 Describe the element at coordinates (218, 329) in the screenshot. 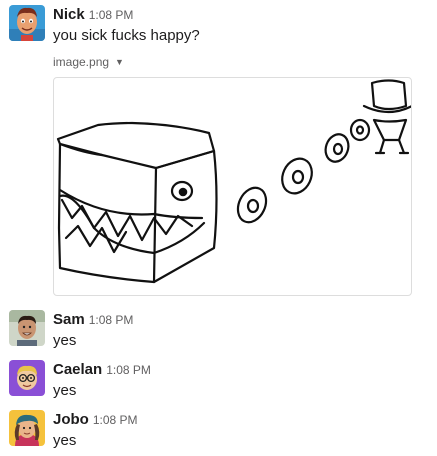

I see `message-sam: Sam 1:08 PM yes` at that location.